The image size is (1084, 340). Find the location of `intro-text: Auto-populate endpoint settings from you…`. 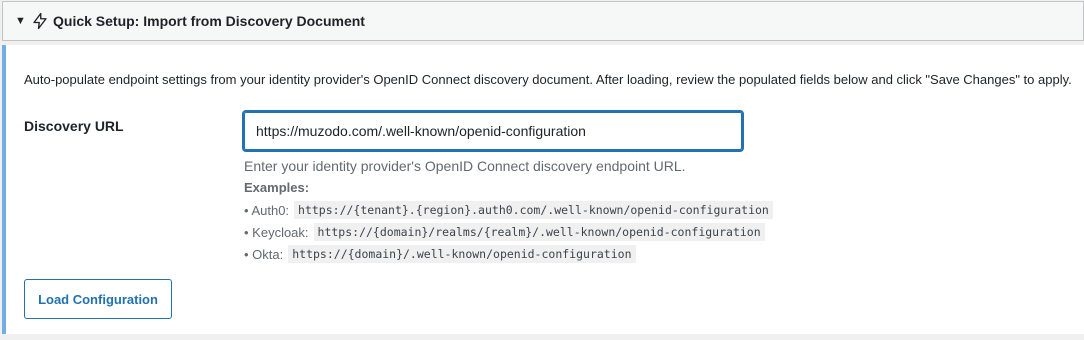

intro-text: Auto-populate endpoint settings from you… is located at coordinates (548, 79).